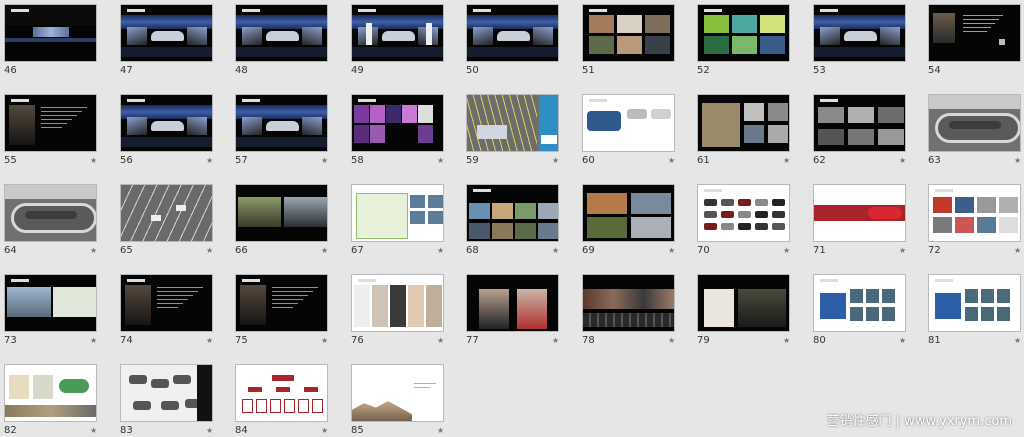 Image resolution: width=1024 pixels, height=437 pixels. Describe the element at coordinates (1002, 42) in the screenshot. I see `speaker-icon` at that location.